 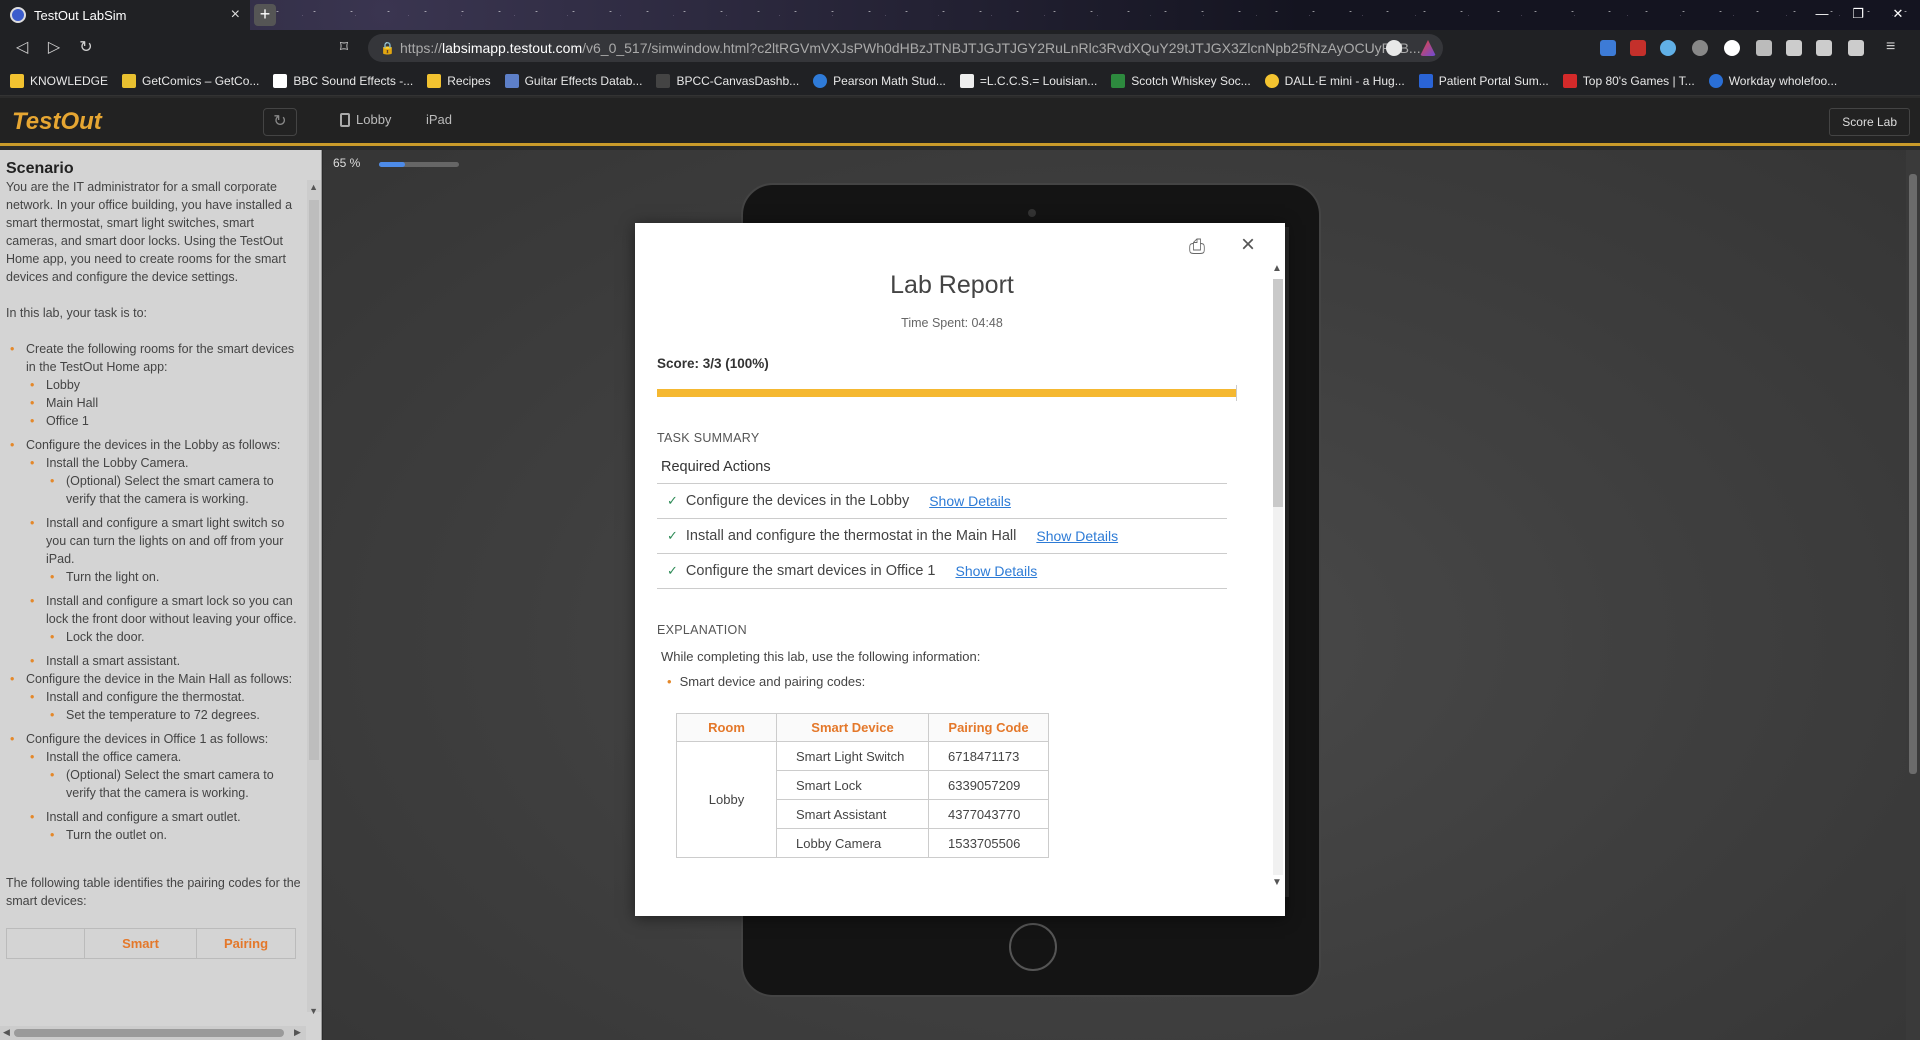 I want to click on zoom-label: 65 %, so click(x=347, y=163).